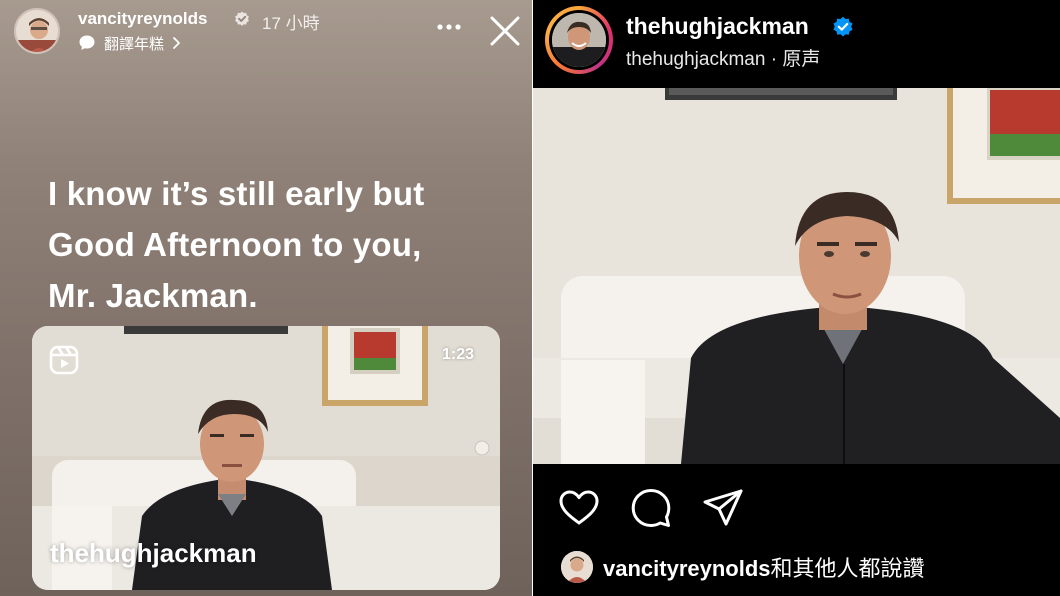 Image resolution: width=1060 pixels, height=596 pixels. I want to click on caption-line: I know it’s still early but, so click(236, 193).